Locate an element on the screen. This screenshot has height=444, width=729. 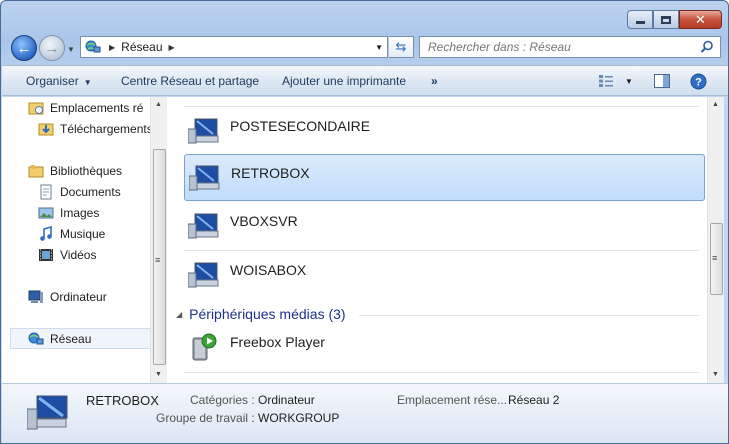
sidebar-item-network: Réseau is located at coordinates (80, 338).